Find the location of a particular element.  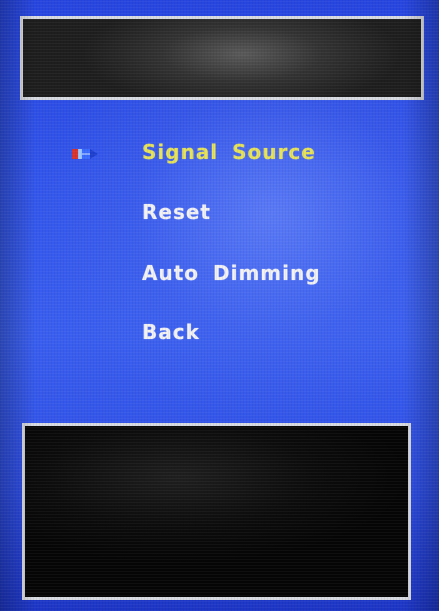

menu-item-signal-source: Signal Source is located at coordinates (229, 152).